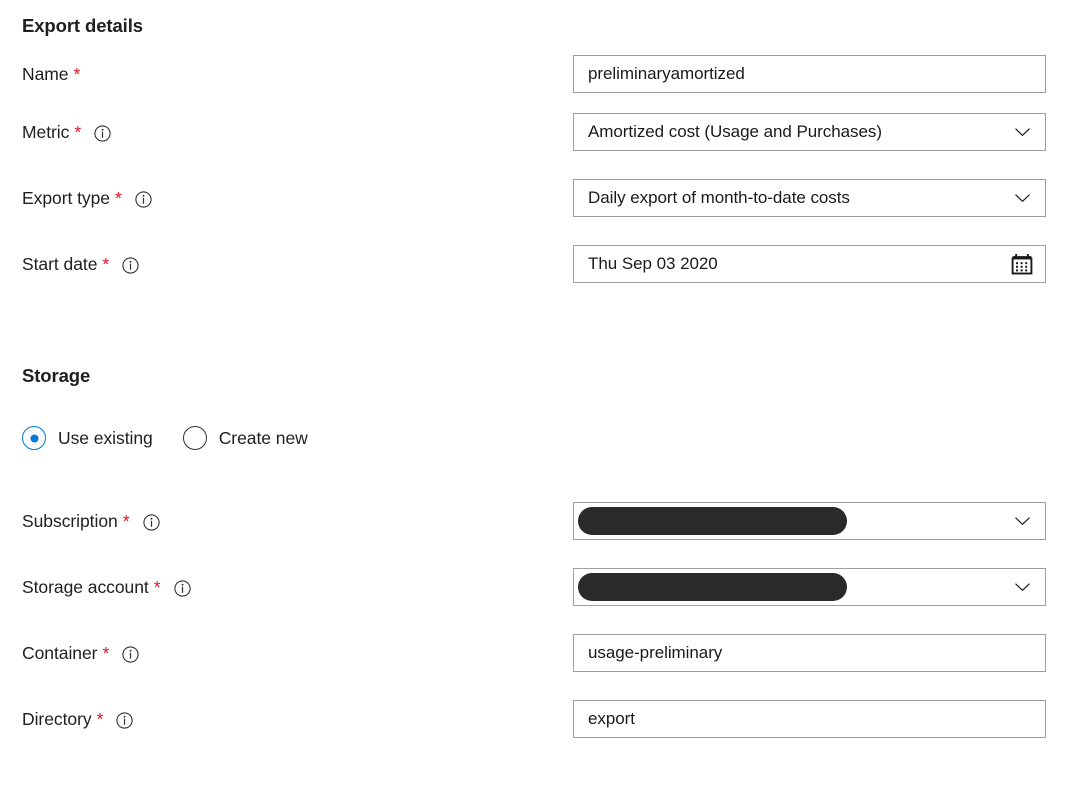 The height and width of the screenshot is (794, 1089). Describe the element at coordinates (46, 131) in the screenshot. I see `label-metric-text: Metric` at that location.